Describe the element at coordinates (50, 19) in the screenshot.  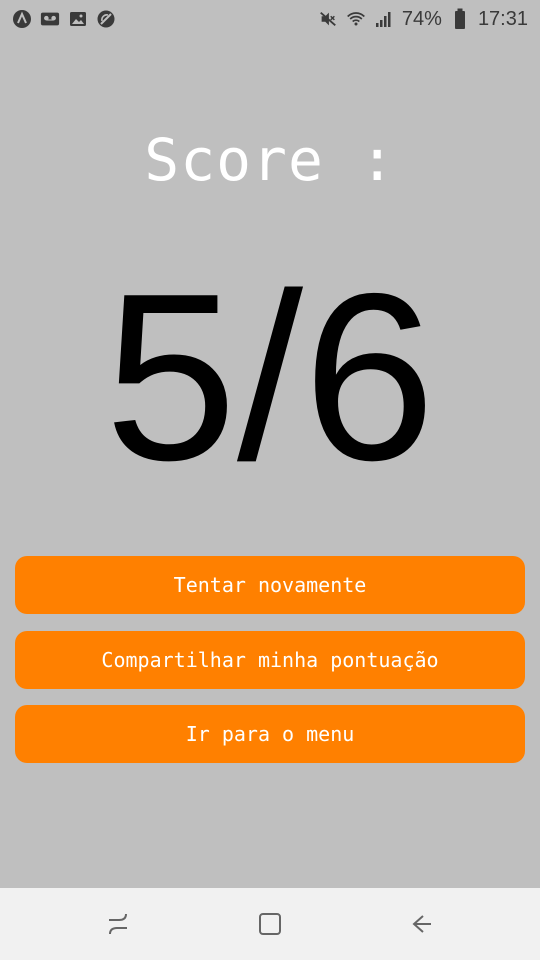
I see `voicemail-icon` at that location.